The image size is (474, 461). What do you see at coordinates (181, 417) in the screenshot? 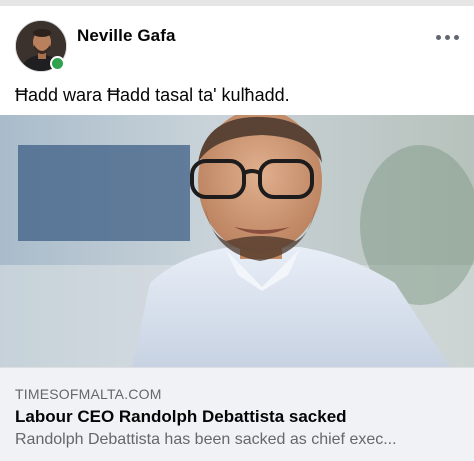
I see `link-title: Labour CEO Randolph Debattista sacked` at bounding box center [181, 417].